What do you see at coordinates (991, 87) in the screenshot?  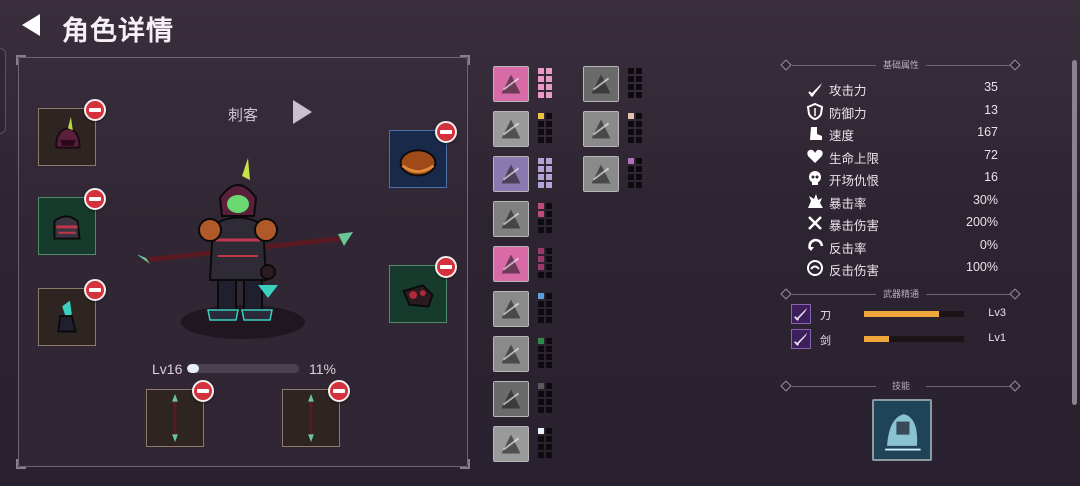 I see `stat-value: 35` at bounding box center [991, 87].